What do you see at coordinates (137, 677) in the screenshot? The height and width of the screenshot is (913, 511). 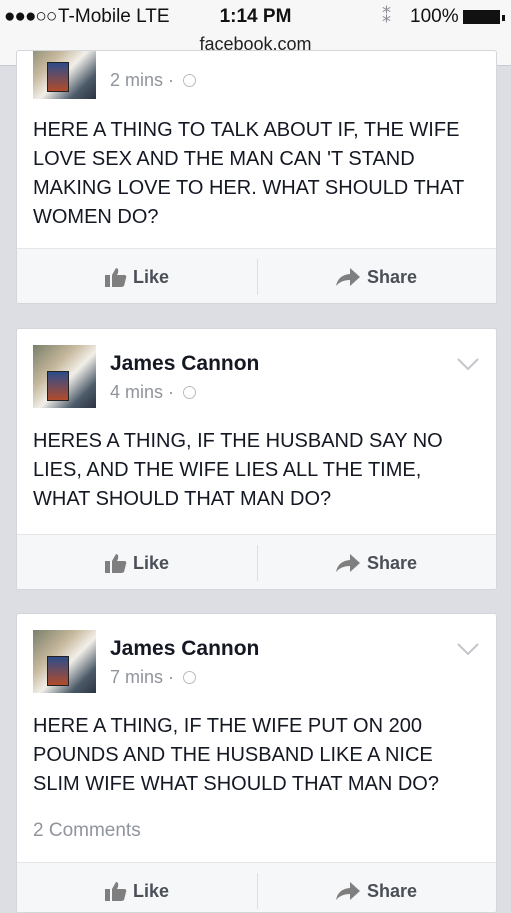 I see `post-timestamp: 7 mins` at bounding box center [137, 677].